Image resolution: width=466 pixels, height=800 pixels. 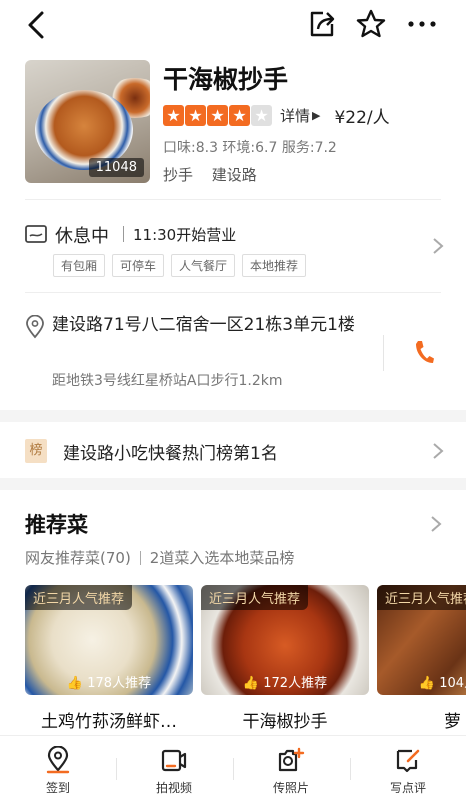 I want to click on price-per-person: ¥22/人, so click(x=362, y=117).